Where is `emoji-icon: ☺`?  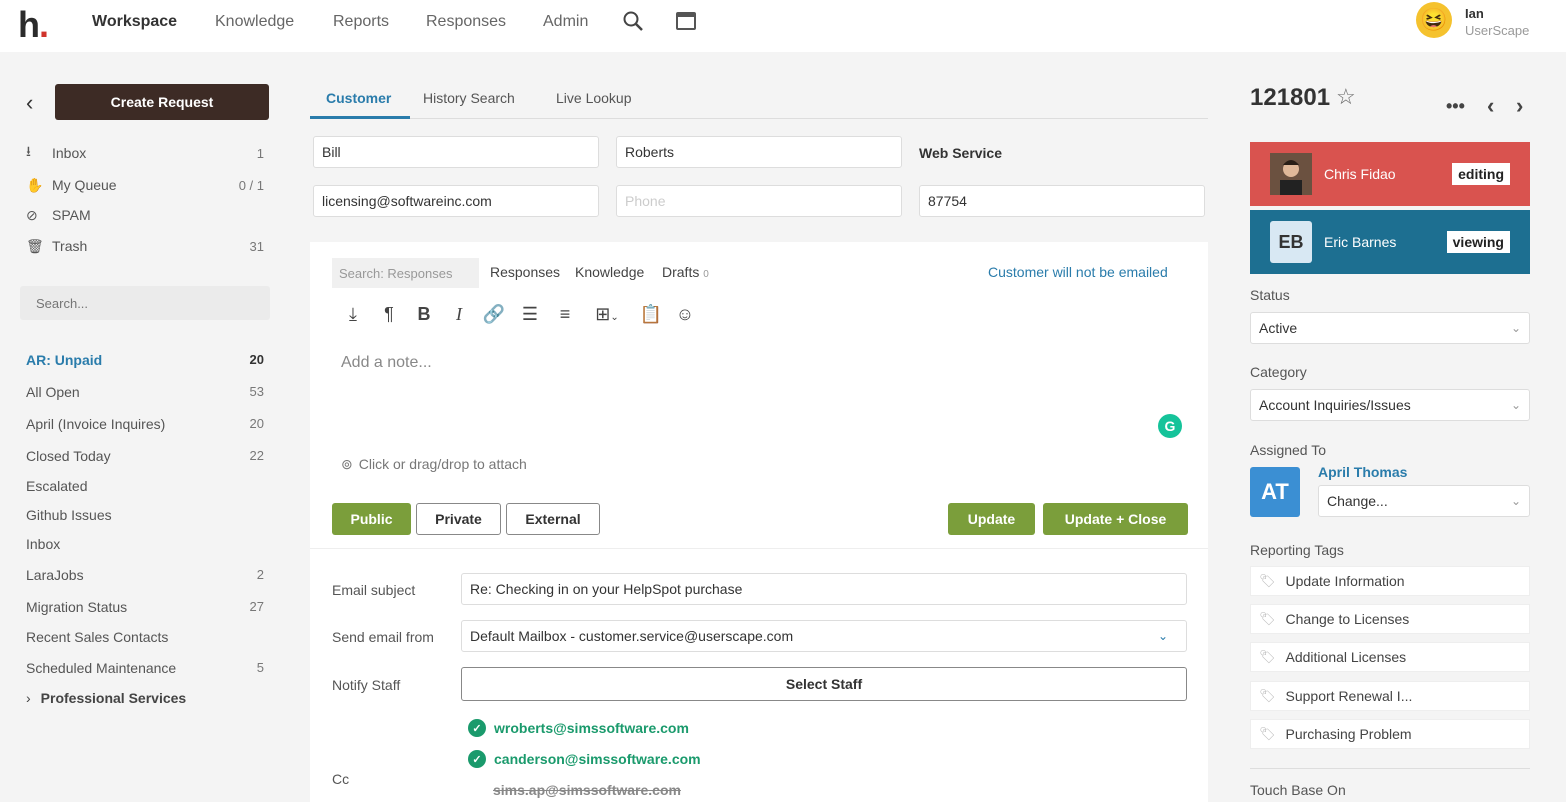 emoji-icon: ☺ is located at coordinates (685, 314).